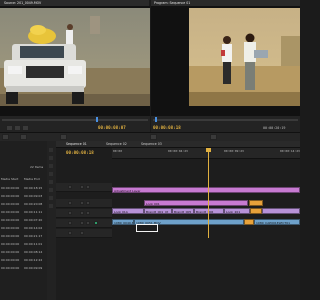 This screenshot has width=320, height=300. Describe the element at coordinates (63, 137) in the screenshot. I see `source-overwrite-button` at that location.